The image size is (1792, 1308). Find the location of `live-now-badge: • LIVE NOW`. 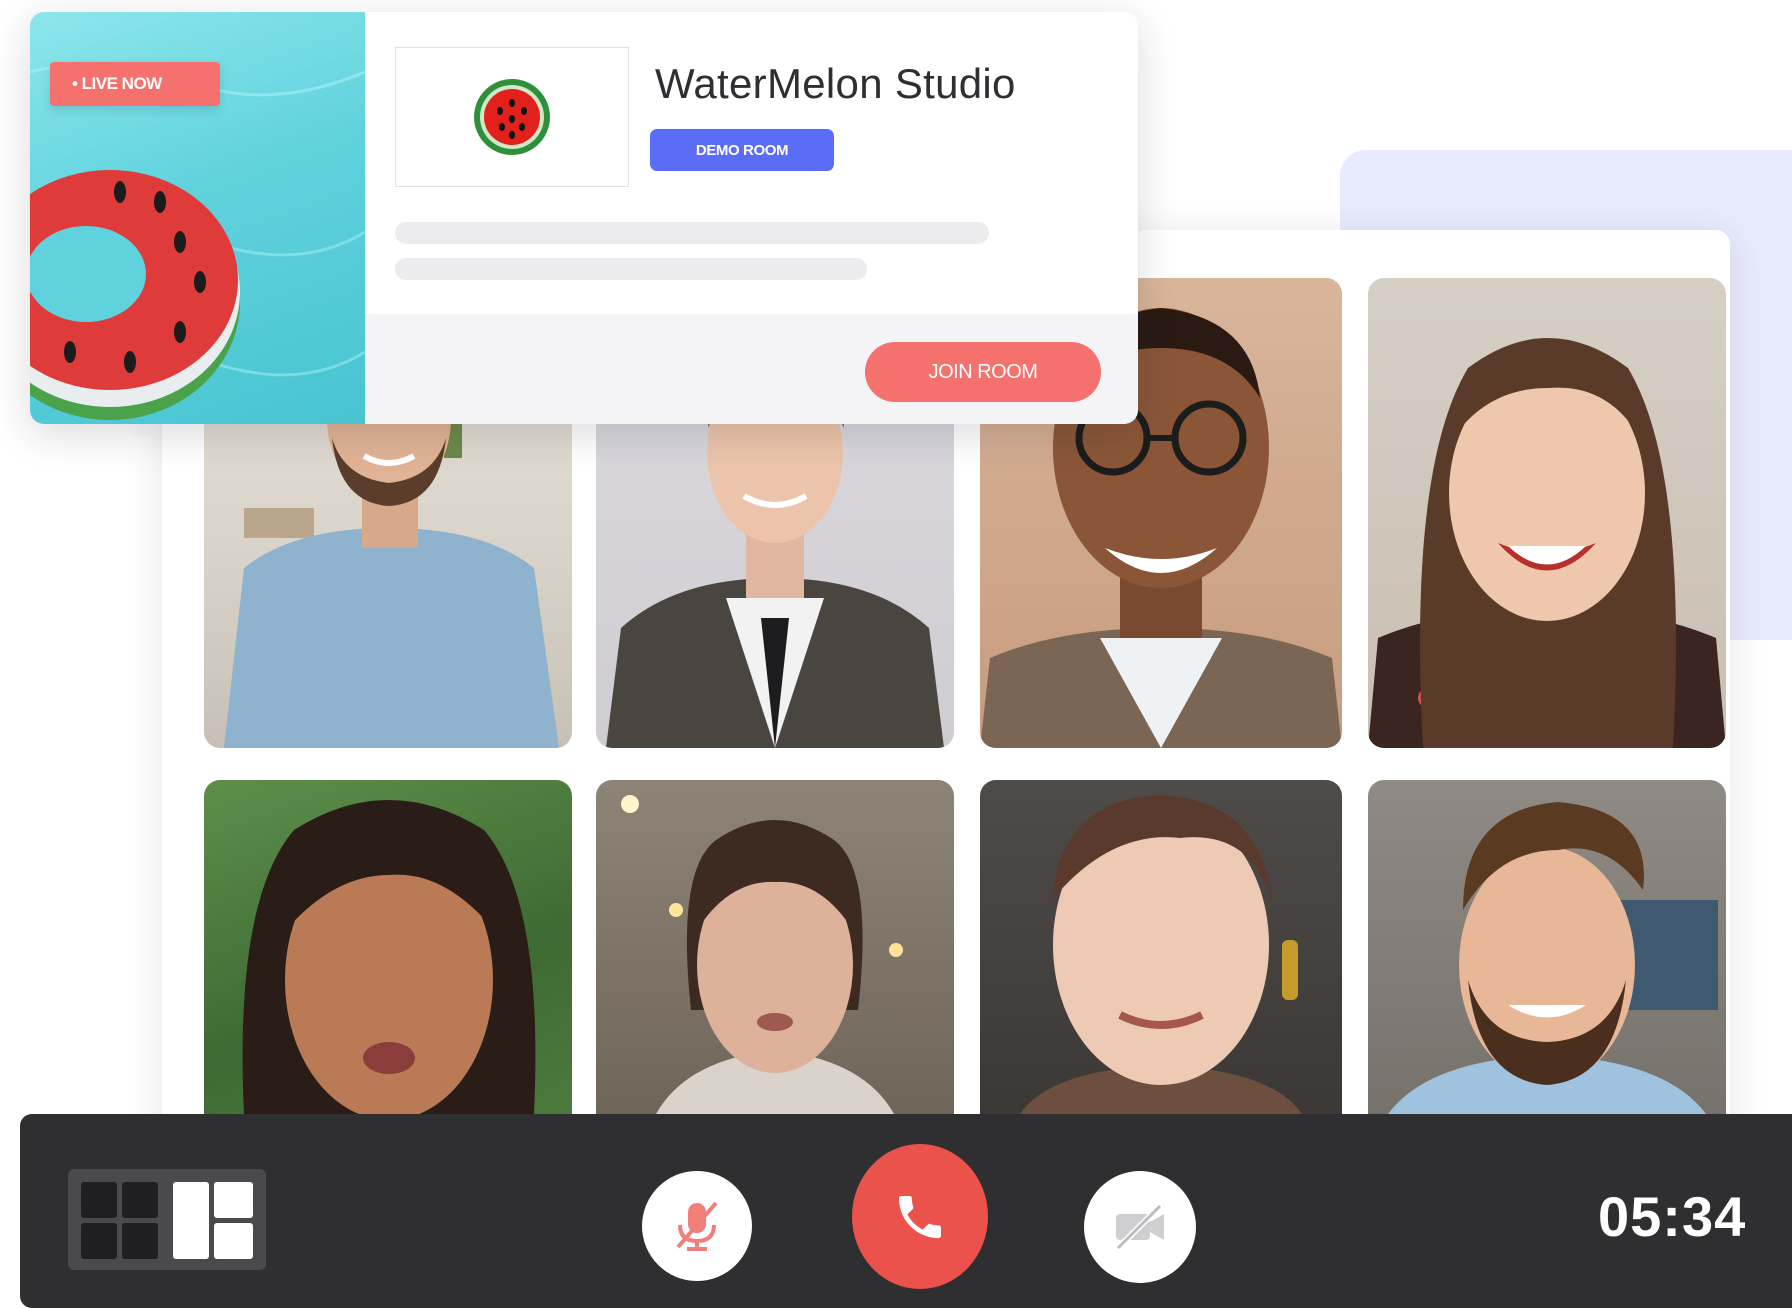

live-now-badge: • LIVE NOW is located at coordinates (135, 84).